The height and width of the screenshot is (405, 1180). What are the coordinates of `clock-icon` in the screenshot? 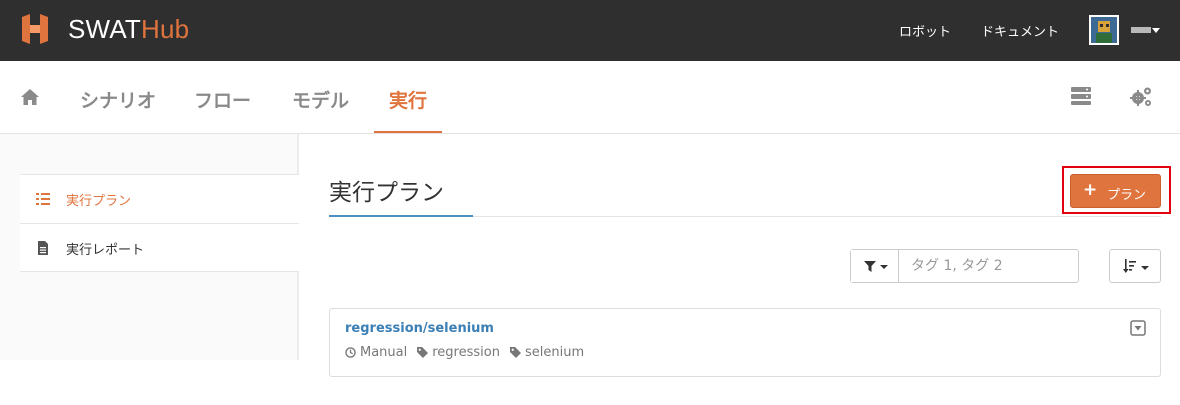 It's located at (350, 352).